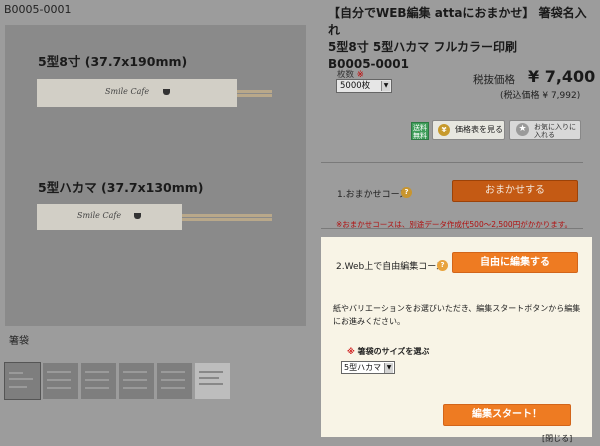 The width and height of the screenshot is (600, 446). I want to click on edit-start-button: 編集スタート！, so click(507, 415).